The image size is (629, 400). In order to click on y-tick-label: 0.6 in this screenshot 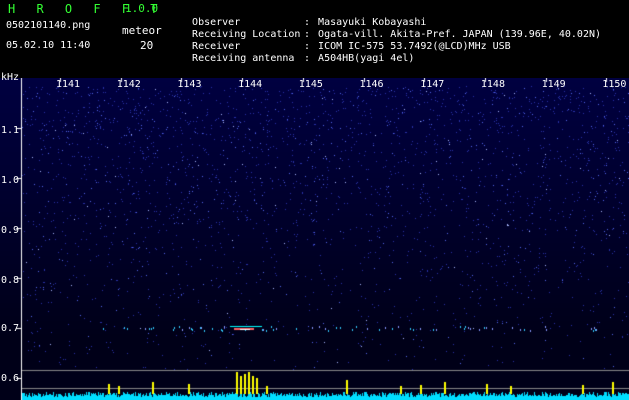, I will do `click(10, 378)`.